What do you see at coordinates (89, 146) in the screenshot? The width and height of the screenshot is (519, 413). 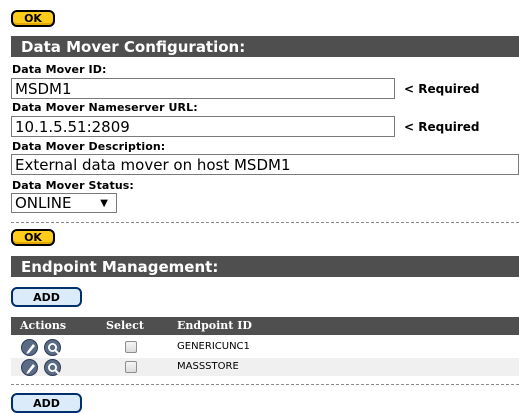 I see `desc-label: Data Mover Description:` at bounding box center [89, 146].